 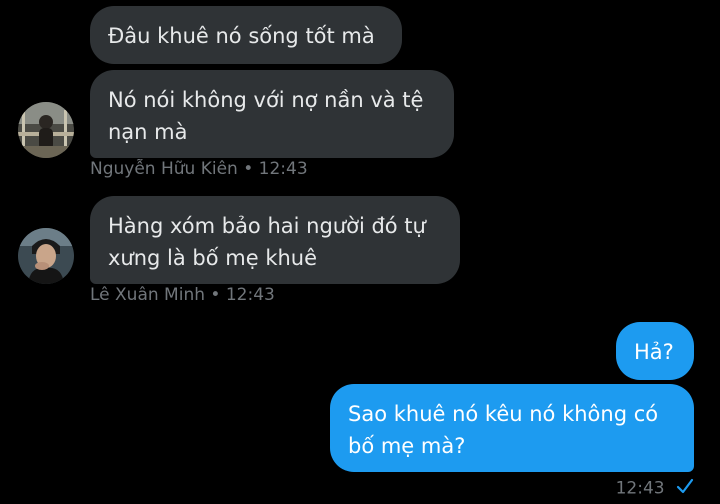 What do you see at coordinates (164, 169) in the screenshot?
I see `sender-name: Nguyễn Hữu Kiên` at bounding box center [164, 169].